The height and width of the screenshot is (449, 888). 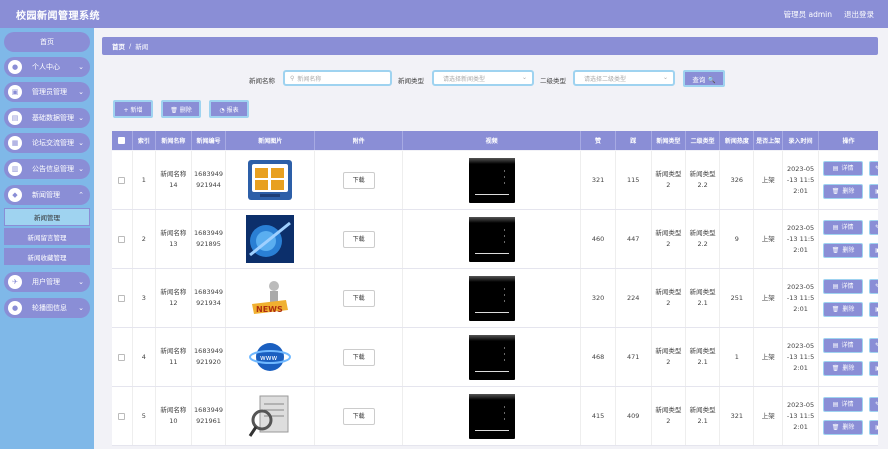 I want to click on sidebar-item-admin: ▣ 管理员管理 ⌄, so click(x=47, y=92).